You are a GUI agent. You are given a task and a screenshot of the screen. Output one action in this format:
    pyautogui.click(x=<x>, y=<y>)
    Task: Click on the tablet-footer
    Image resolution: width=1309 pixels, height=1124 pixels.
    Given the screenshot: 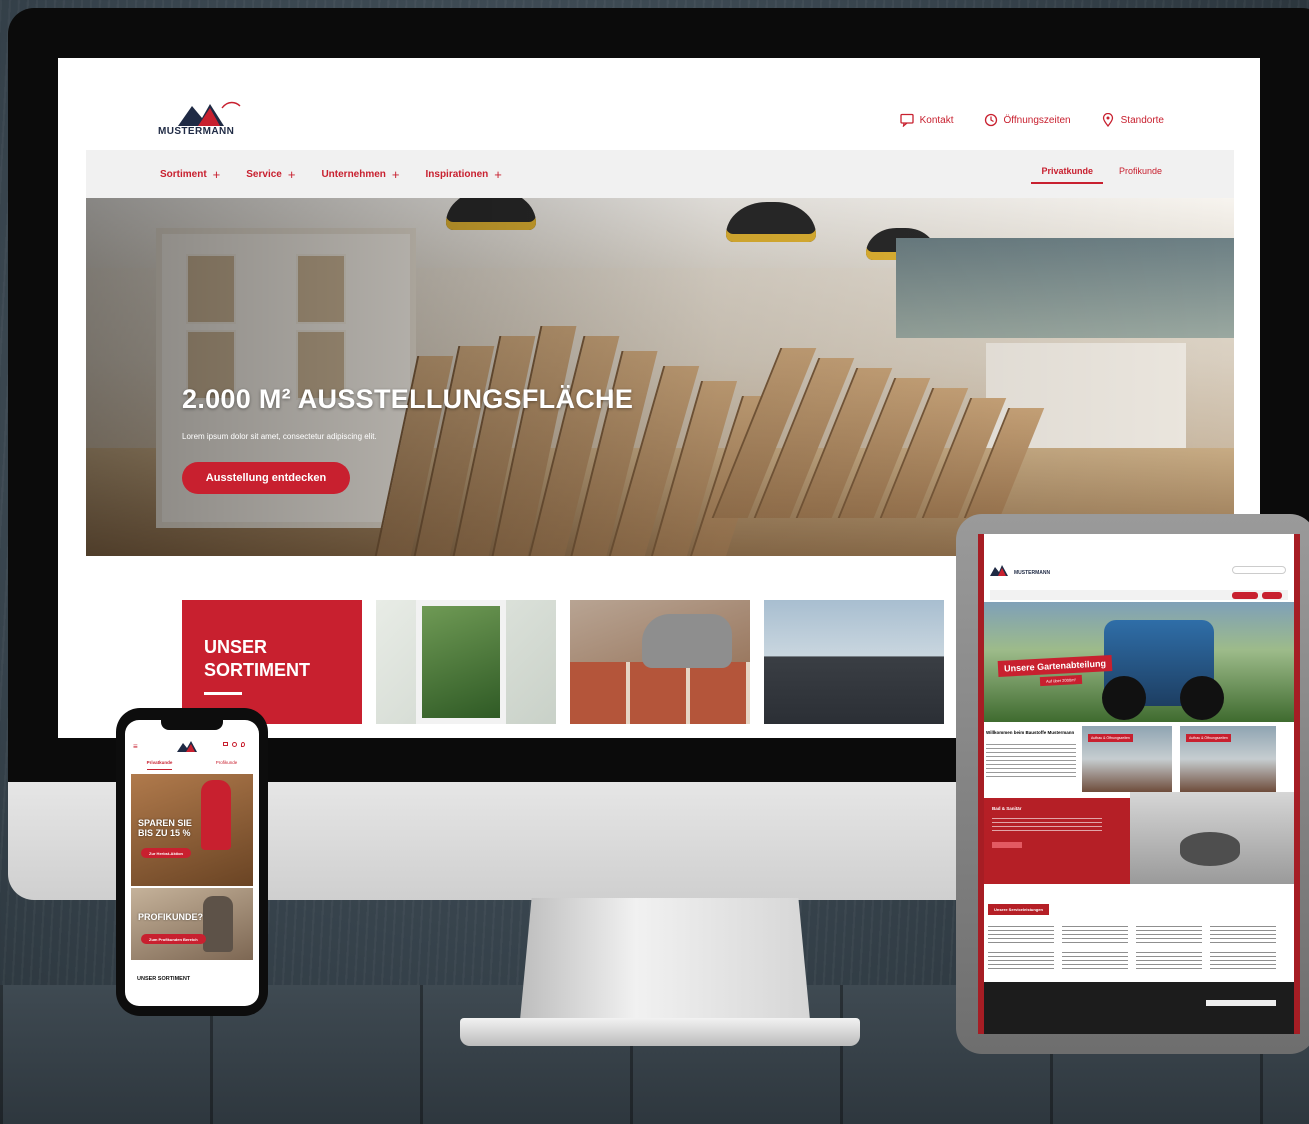 What is the action you would take?
    pyautogui.click(x=1139, y=1008)
    